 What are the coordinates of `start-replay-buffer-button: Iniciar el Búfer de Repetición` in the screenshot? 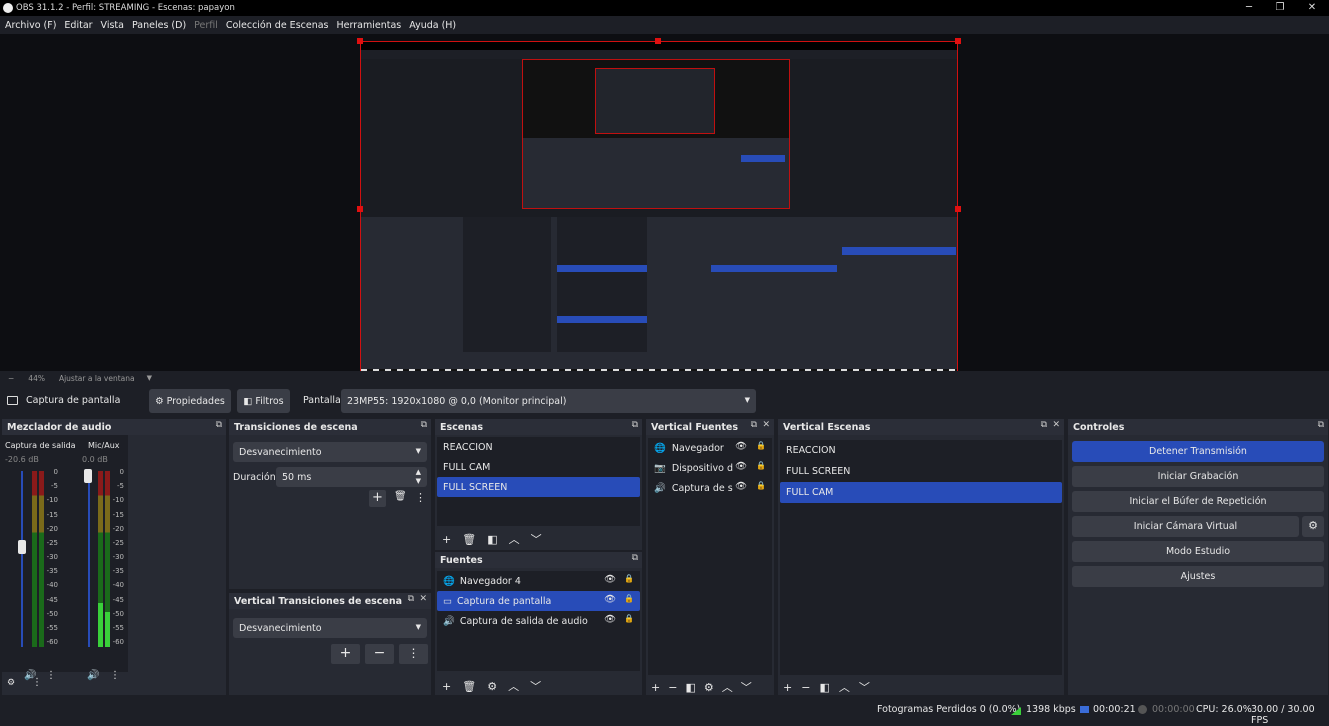 It's located at (1198, 501).